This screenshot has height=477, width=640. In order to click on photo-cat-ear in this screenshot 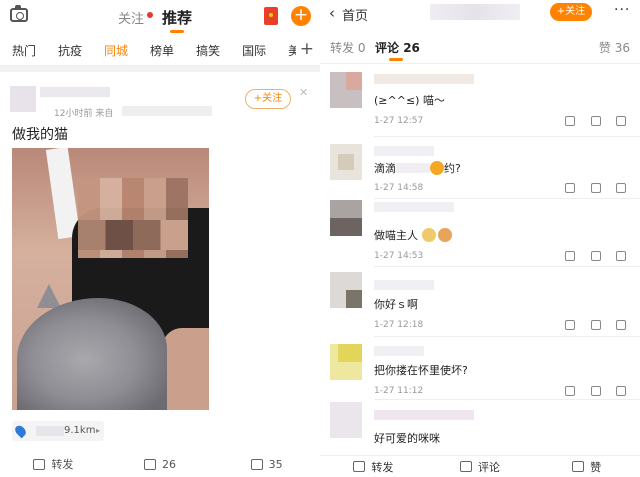, I will do `click(49, 296)`.